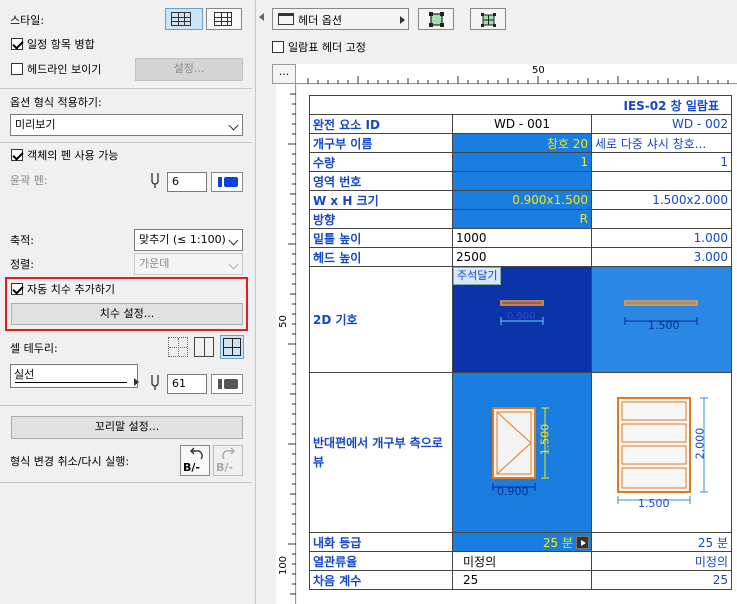  I want to click on fix-header-checkbox, so click(278, 47).